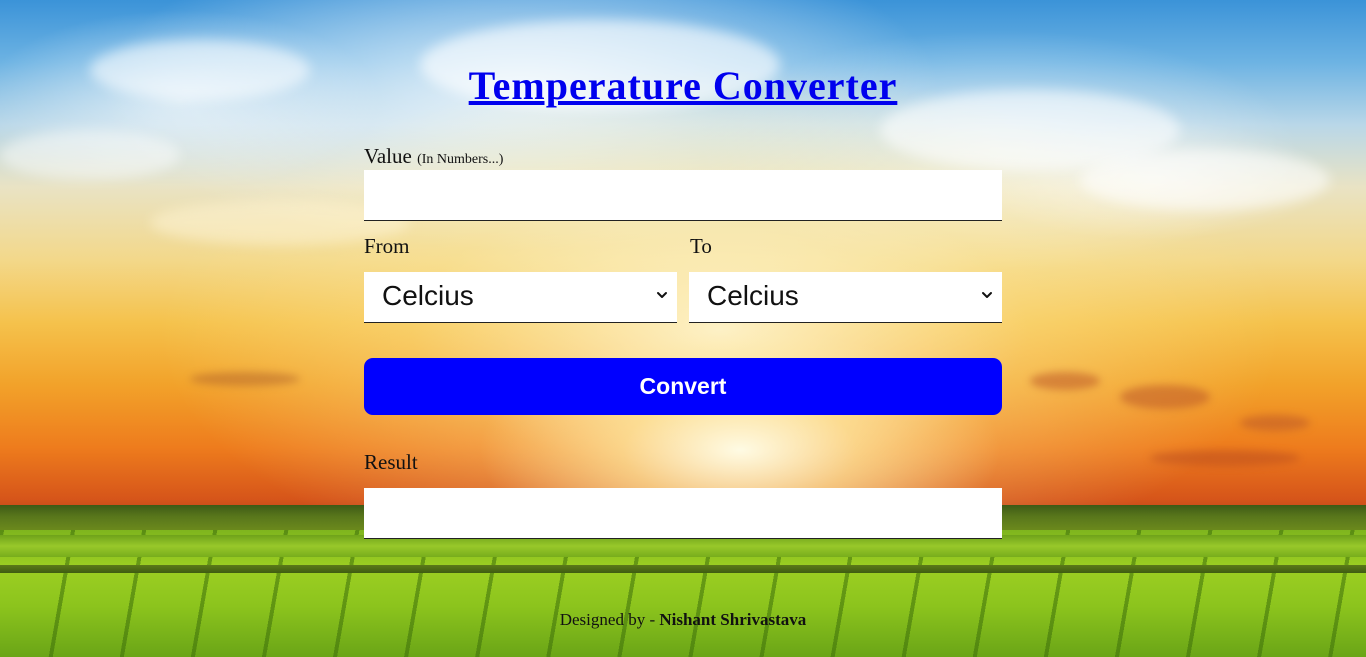 The width and height of the screenshot is (1366, 657). Describe the element at coordinates (391, 462) in the screenshot. I see `result-label: Result` at that location.